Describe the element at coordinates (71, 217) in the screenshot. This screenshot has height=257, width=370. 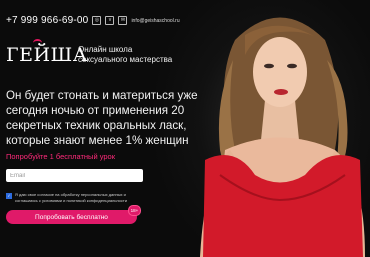
I see `try-free-button: Попробовать бесплатно` at that location.